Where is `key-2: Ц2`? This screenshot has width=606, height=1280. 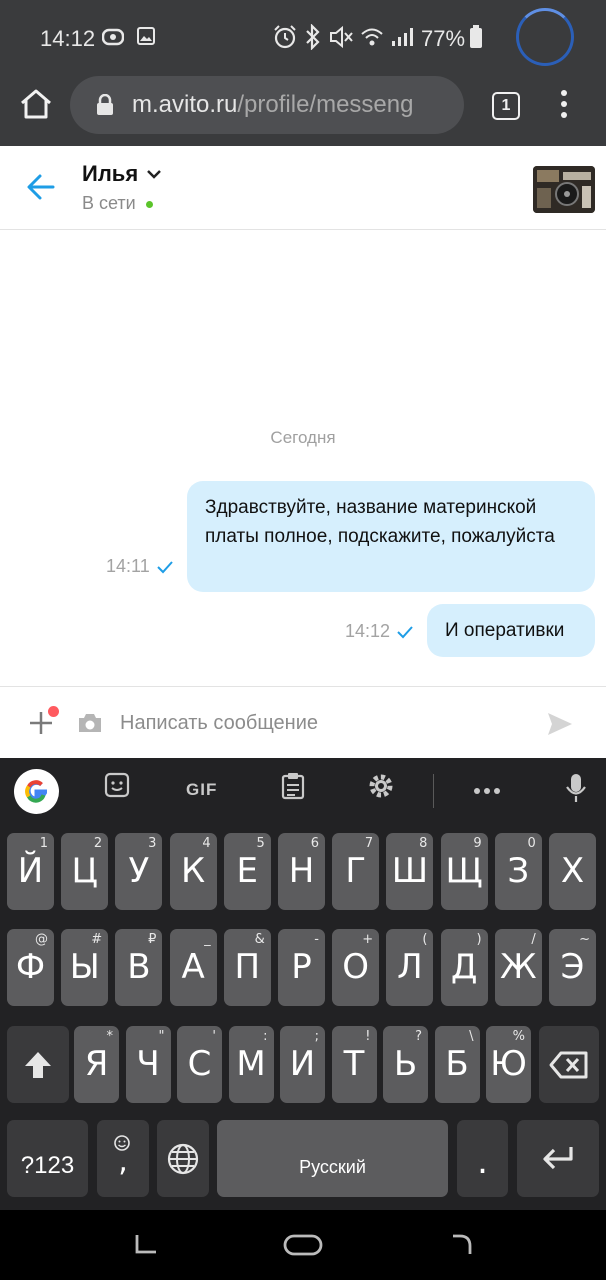 key-2: Ц2 is located at coordinates (85, 871).